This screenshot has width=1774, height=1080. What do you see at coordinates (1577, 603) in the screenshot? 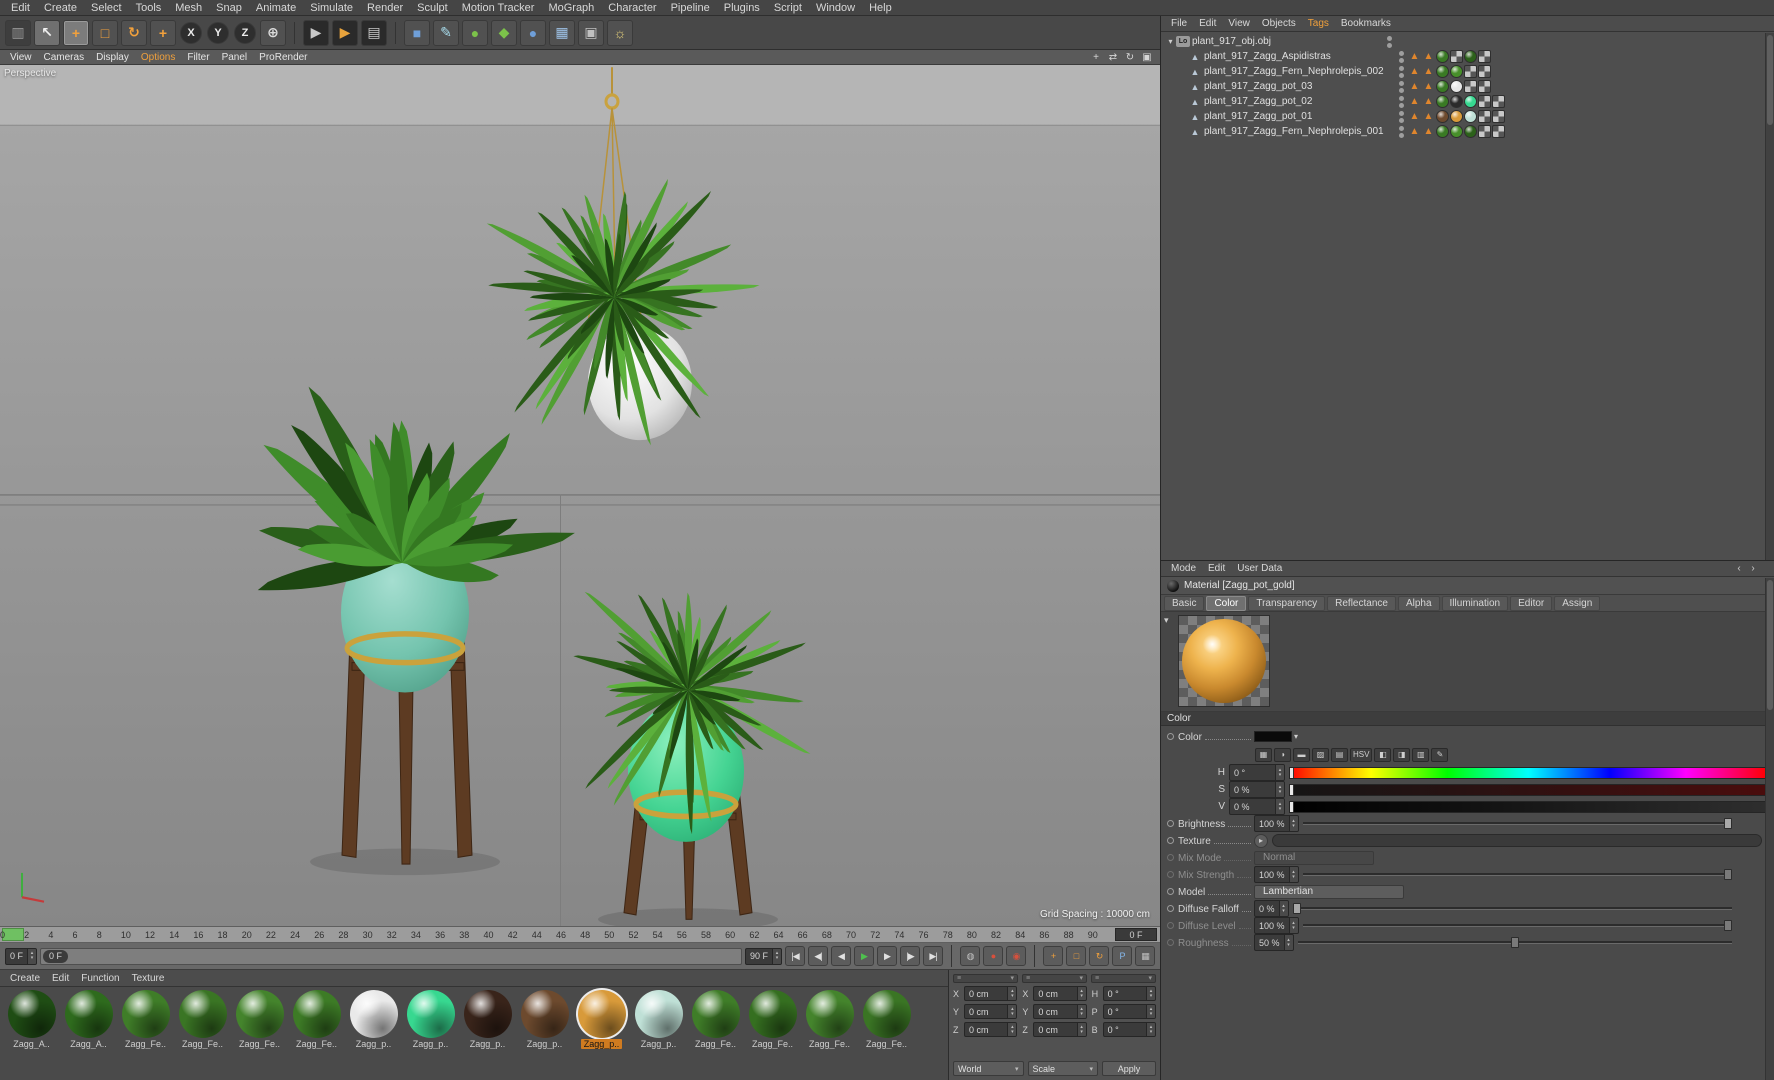
I see `tab-assign: Assign` at bounding box center [1577, 603].